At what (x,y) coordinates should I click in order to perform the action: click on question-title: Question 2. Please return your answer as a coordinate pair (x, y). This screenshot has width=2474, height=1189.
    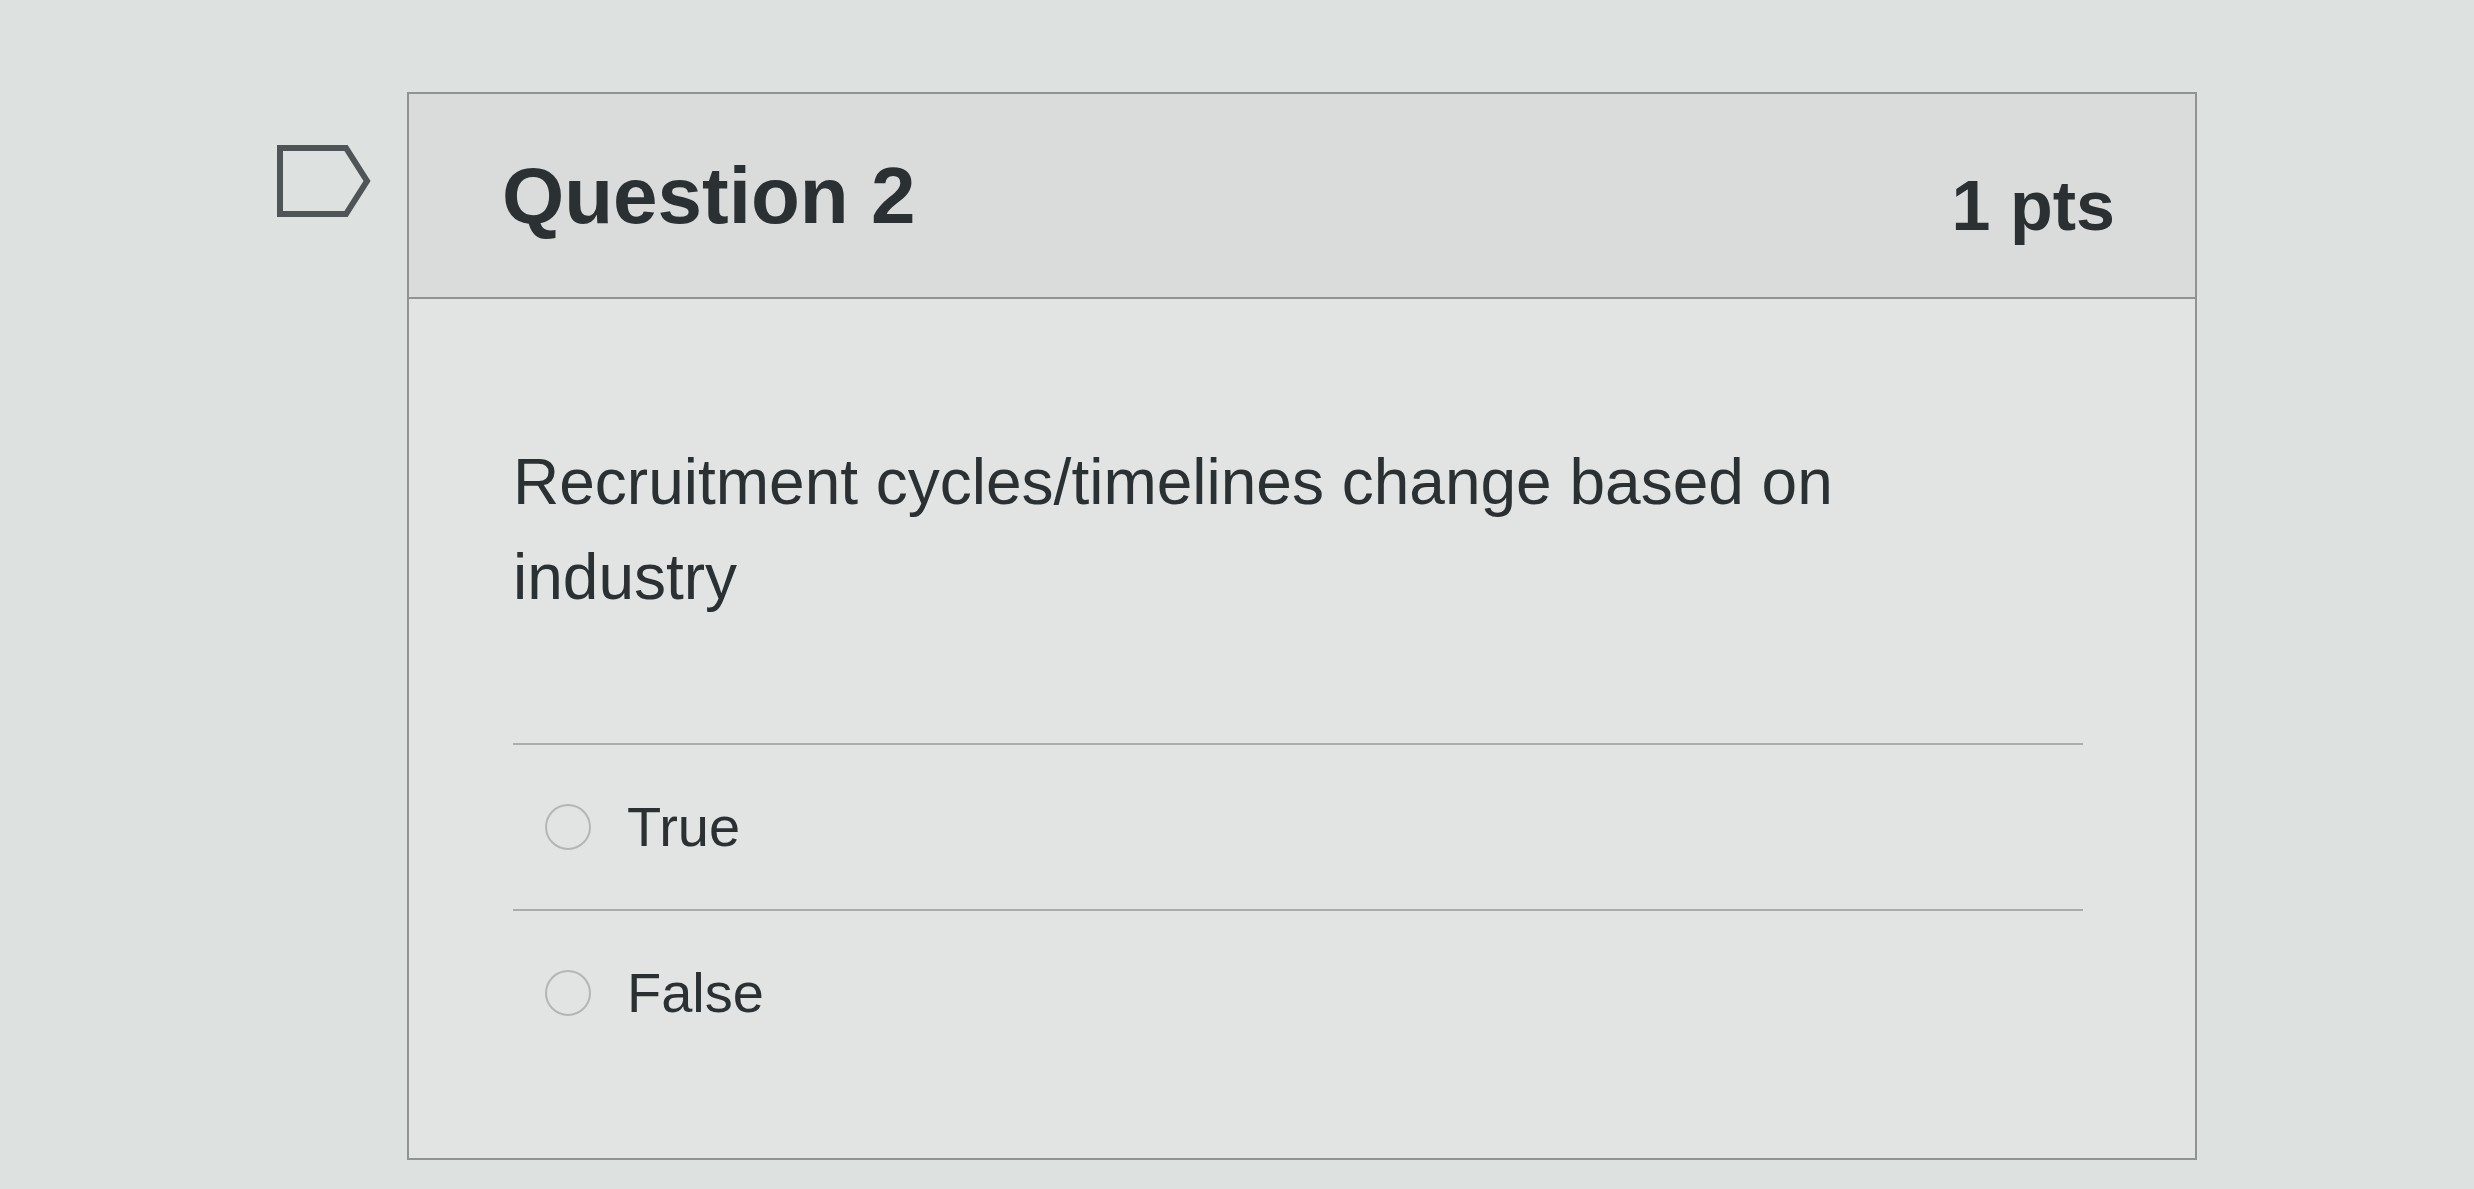
    Looking at the image, I should click on (709, 195).